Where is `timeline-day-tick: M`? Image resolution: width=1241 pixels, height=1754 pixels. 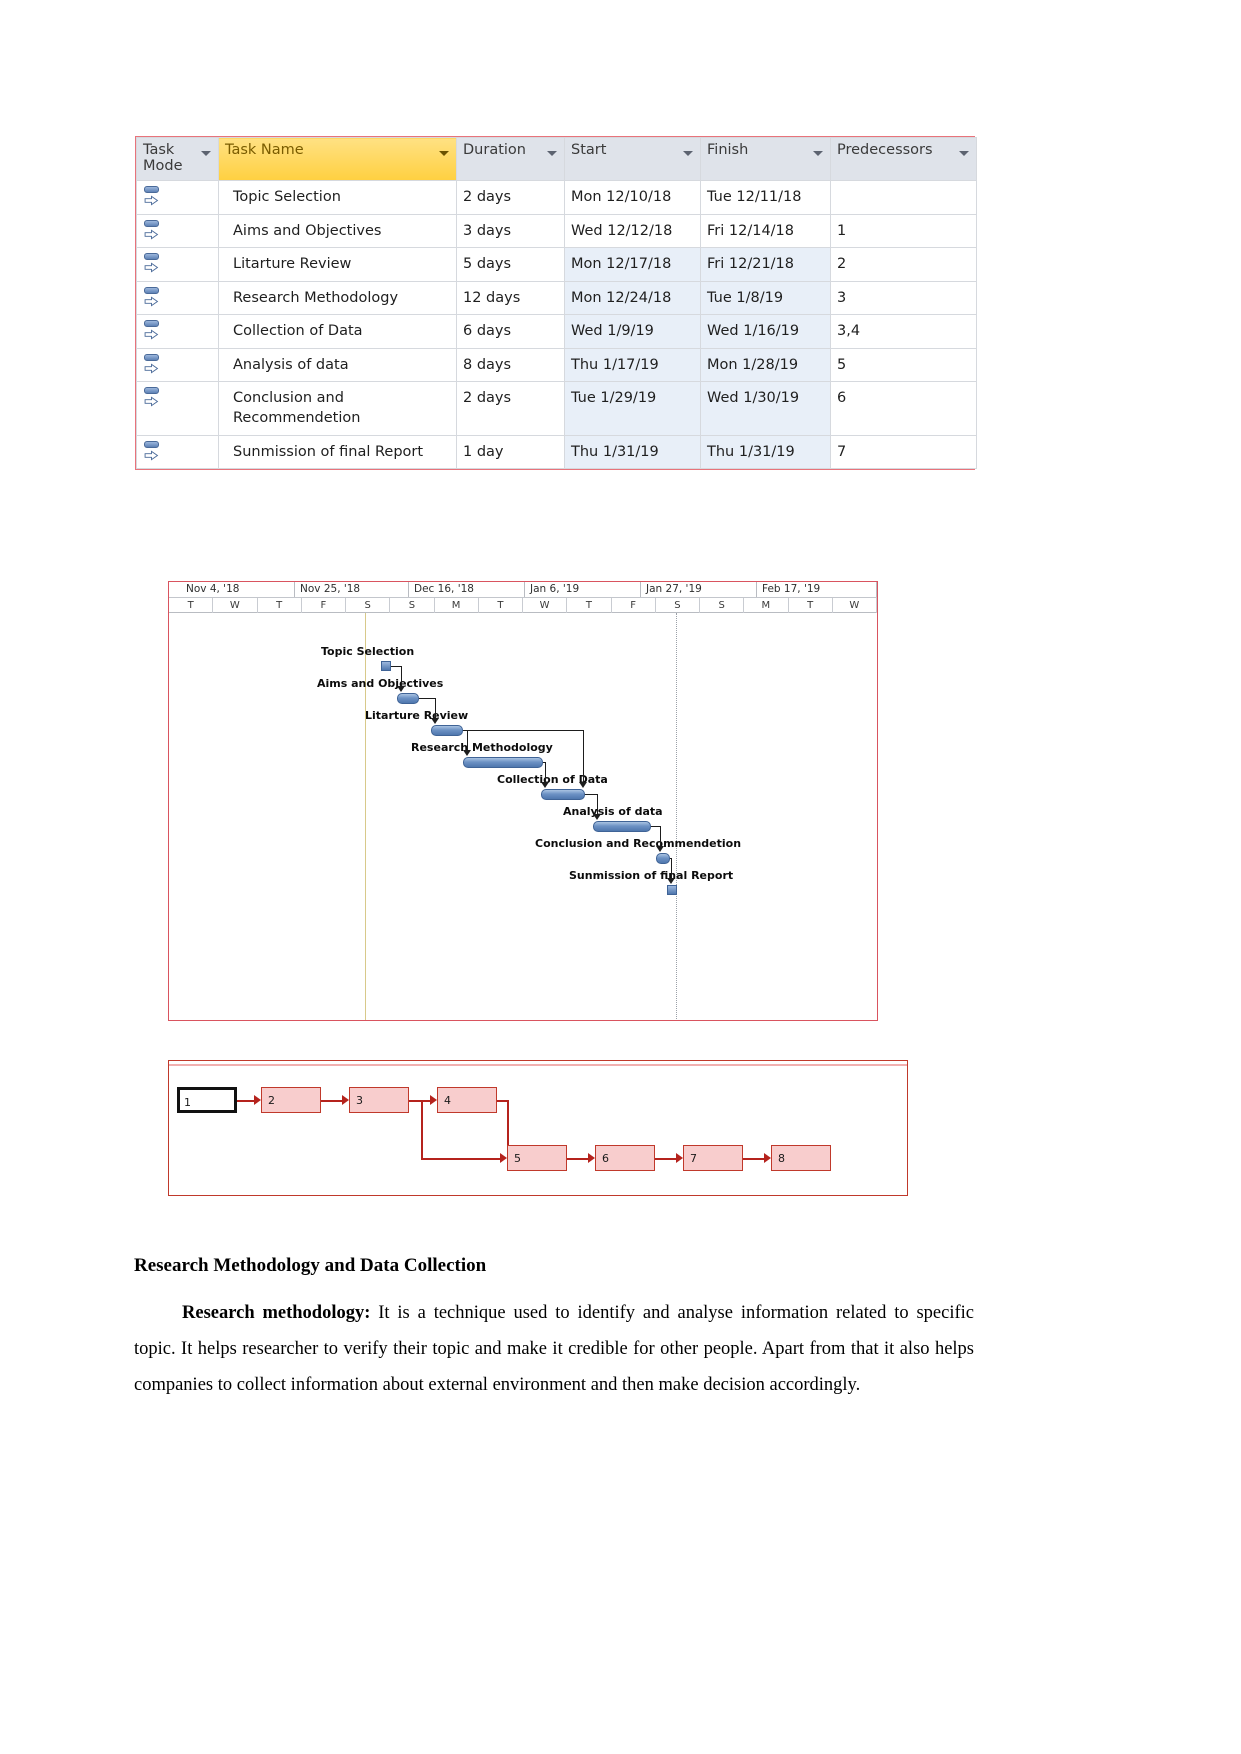 timeline-day-tick: M is located at coordinates (766, 605).